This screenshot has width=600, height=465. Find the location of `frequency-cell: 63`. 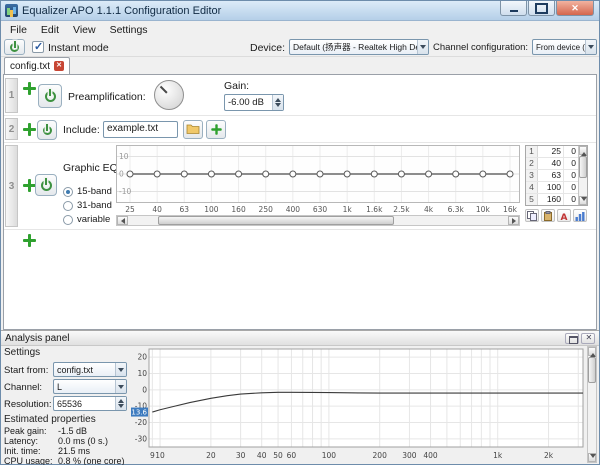

frequency-cell: 63 is located at coordinates (551, 175).